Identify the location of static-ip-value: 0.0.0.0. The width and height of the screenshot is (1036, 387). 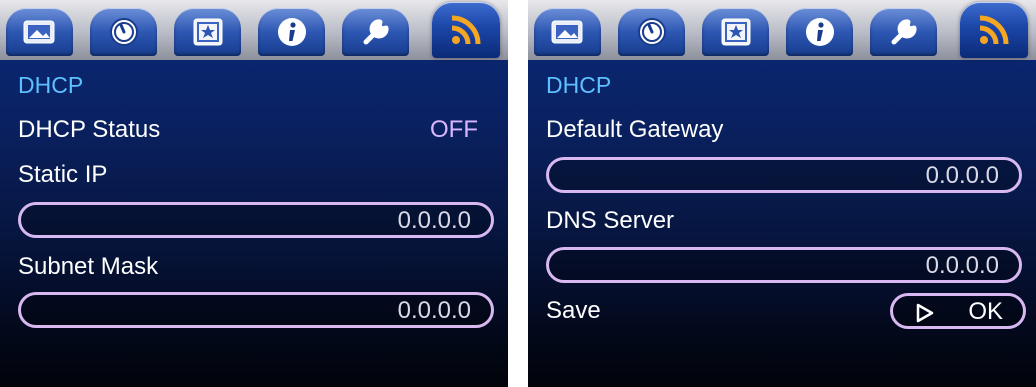
(434, 220).